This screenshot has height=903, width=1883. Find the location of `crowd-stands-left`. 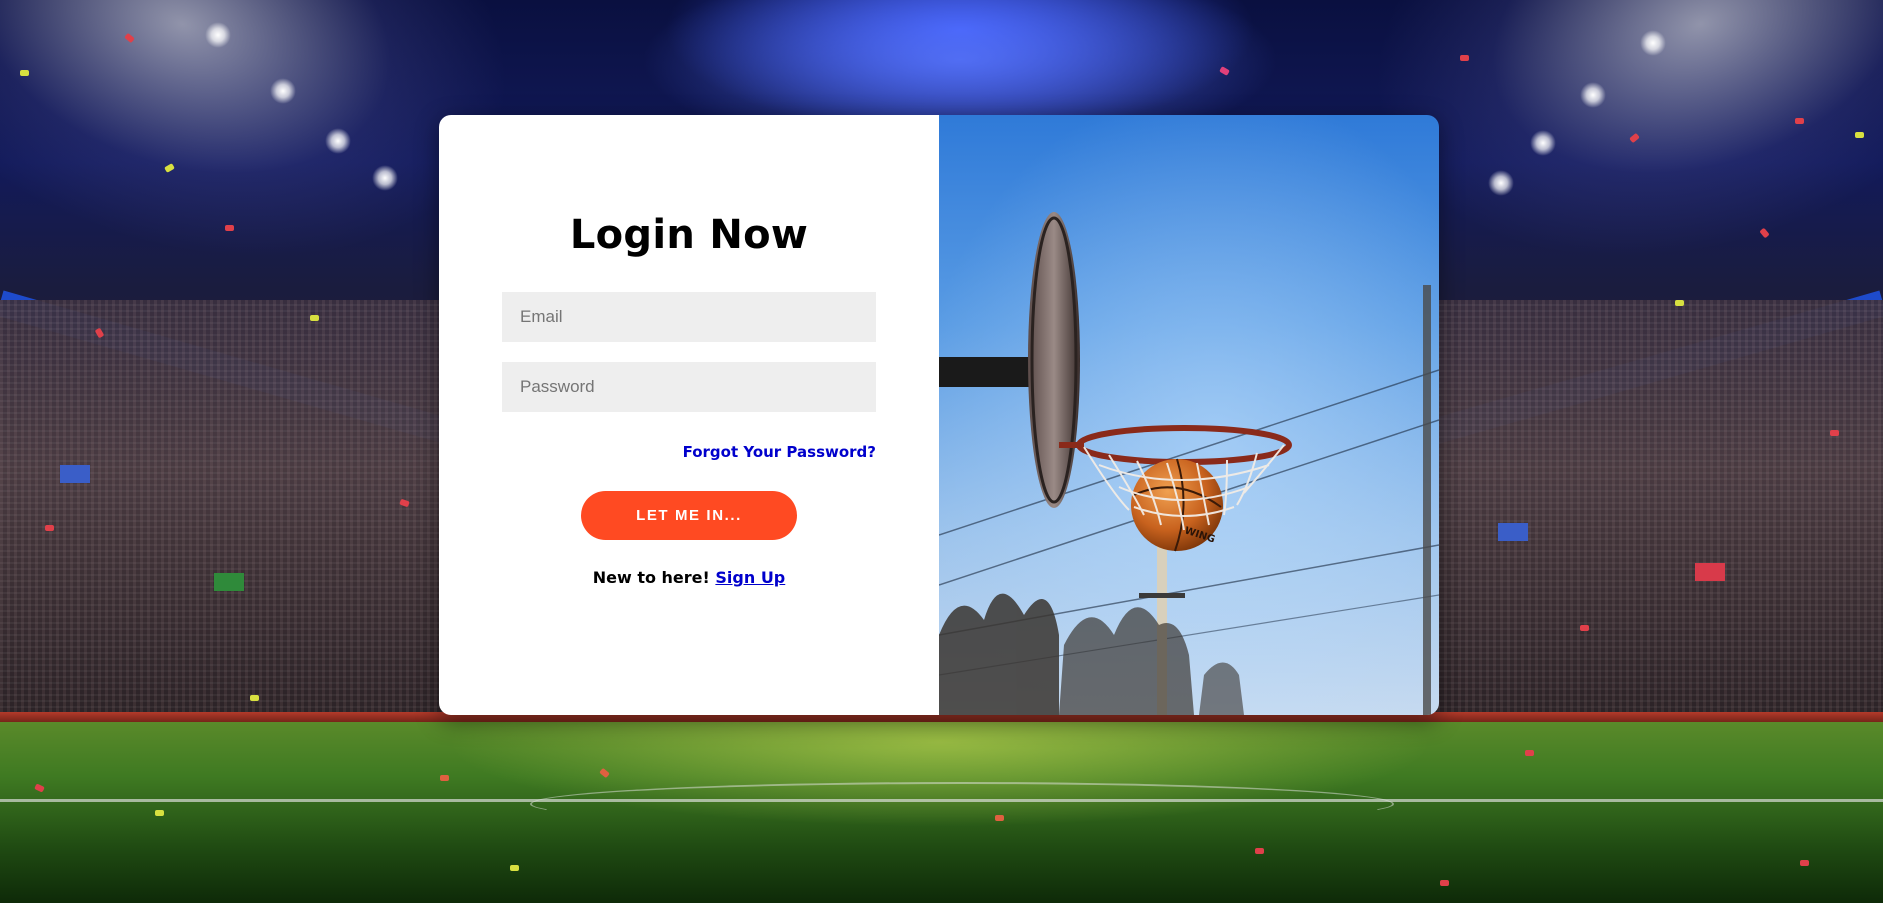

crowd-stands-left is located at coordinates (230, 510).